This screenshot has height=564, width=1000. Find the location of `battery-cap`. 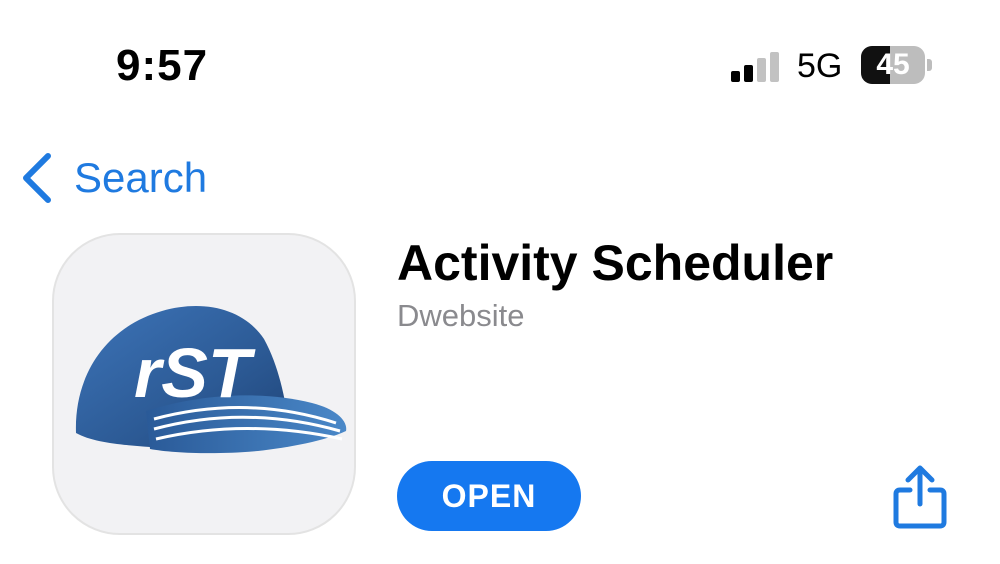

battery-cap is located at coordinates (929, 65).